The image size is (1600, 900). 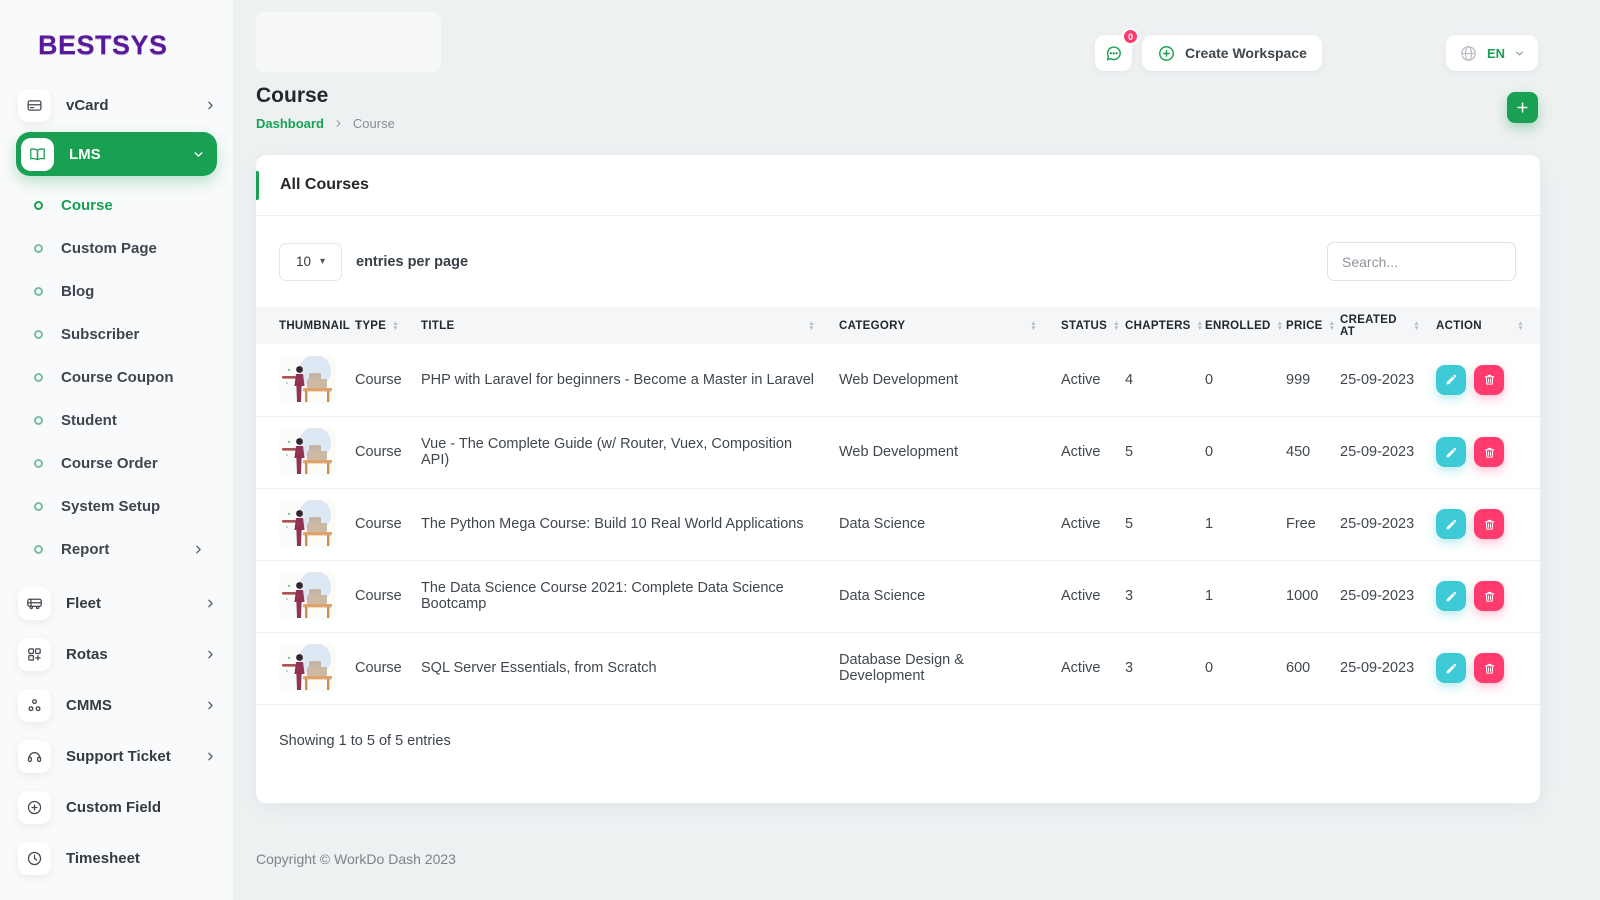 What do you see at coordinates (116, 291) in the screenshot?
I see `sidebar-item-blog: Blog` at bounding box center [116, 291].